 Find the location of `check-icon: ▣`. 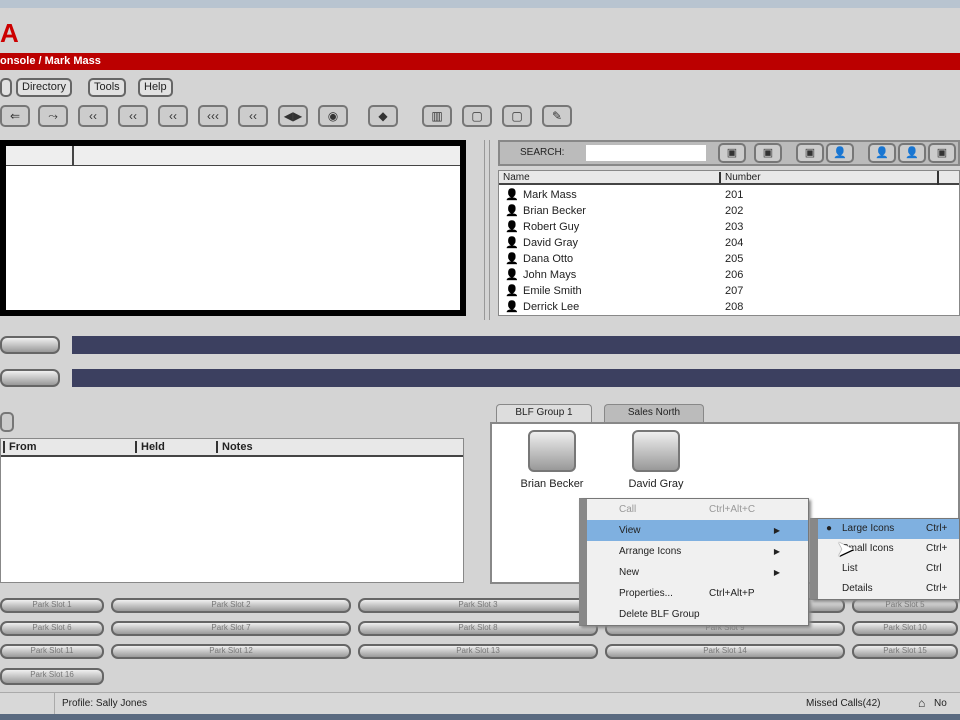

check-icon: ▣ is located at coordinates (768, 153).